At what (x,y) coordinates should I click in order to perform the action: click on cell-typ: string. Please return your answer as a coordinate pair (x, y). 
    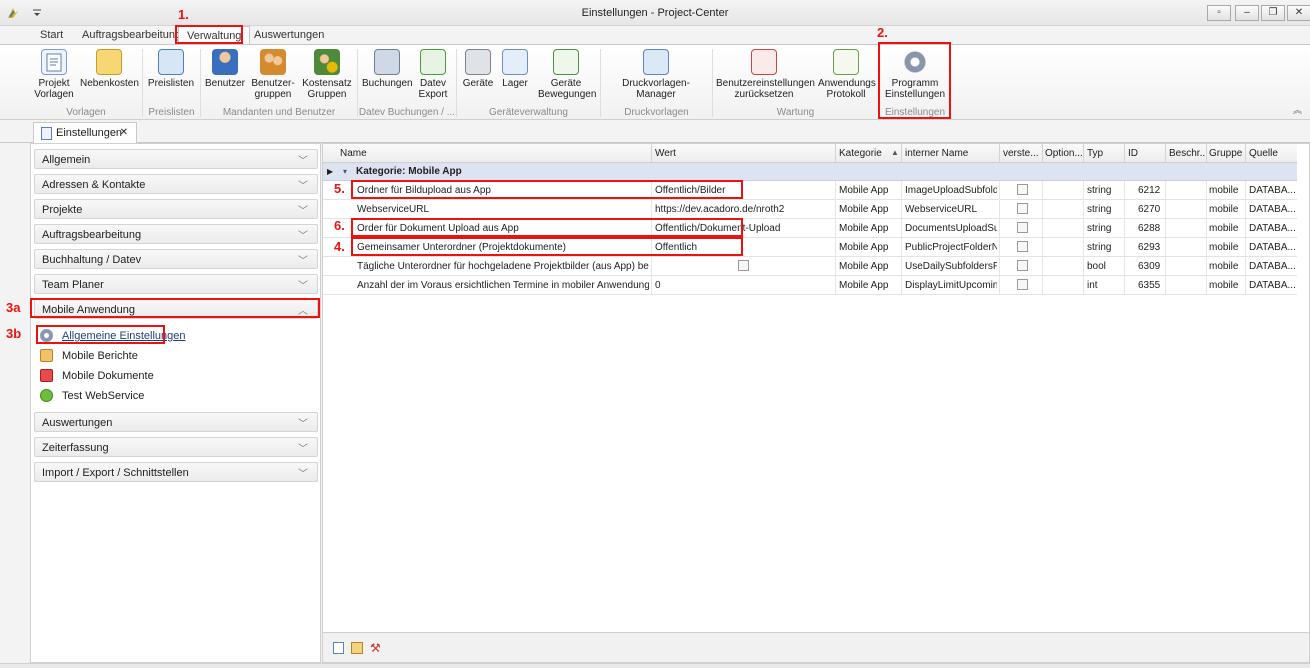
    Looking at the image, I should click on (1099, 228).